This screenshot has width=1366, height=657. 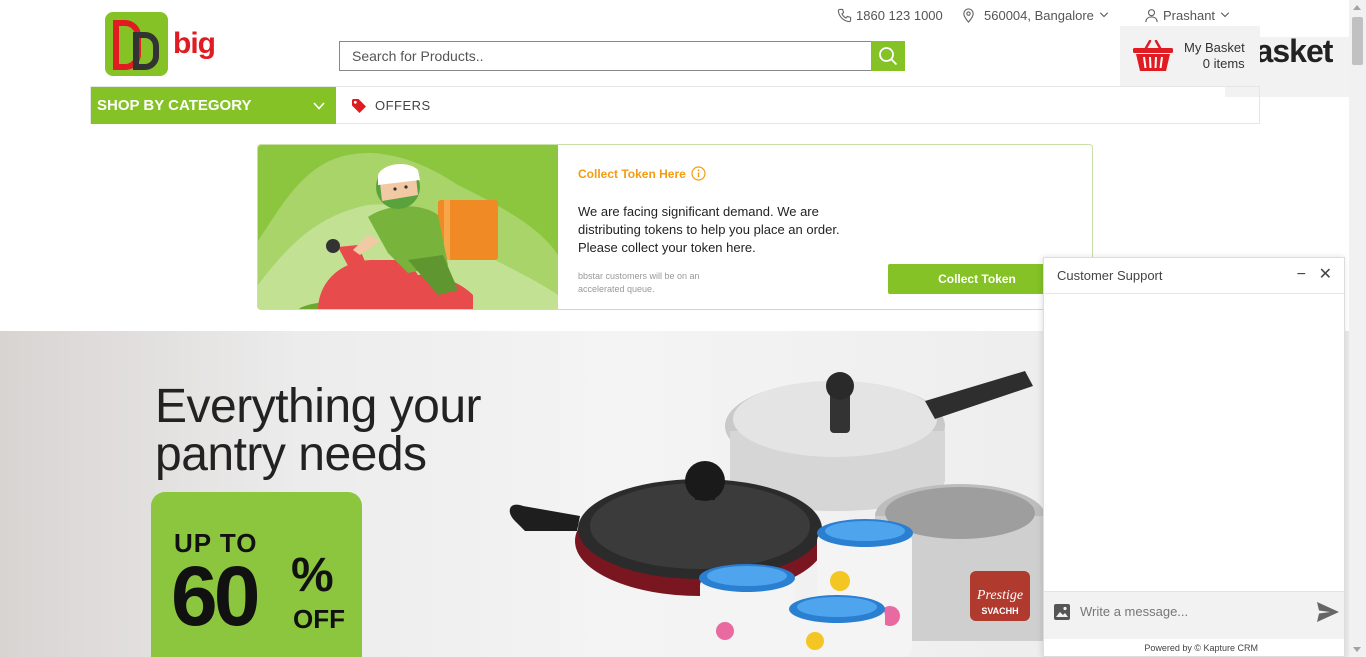 I want to click on chat-header: Customer Support − ✕, so click(x=1194, y=276).